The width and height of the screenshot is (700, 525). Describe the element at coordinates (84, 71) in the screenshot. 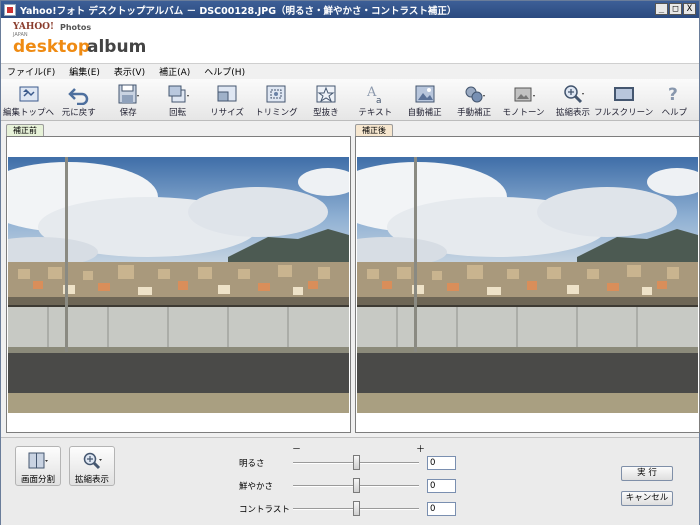

I see `menu-edit: 編集(E)` at that location.